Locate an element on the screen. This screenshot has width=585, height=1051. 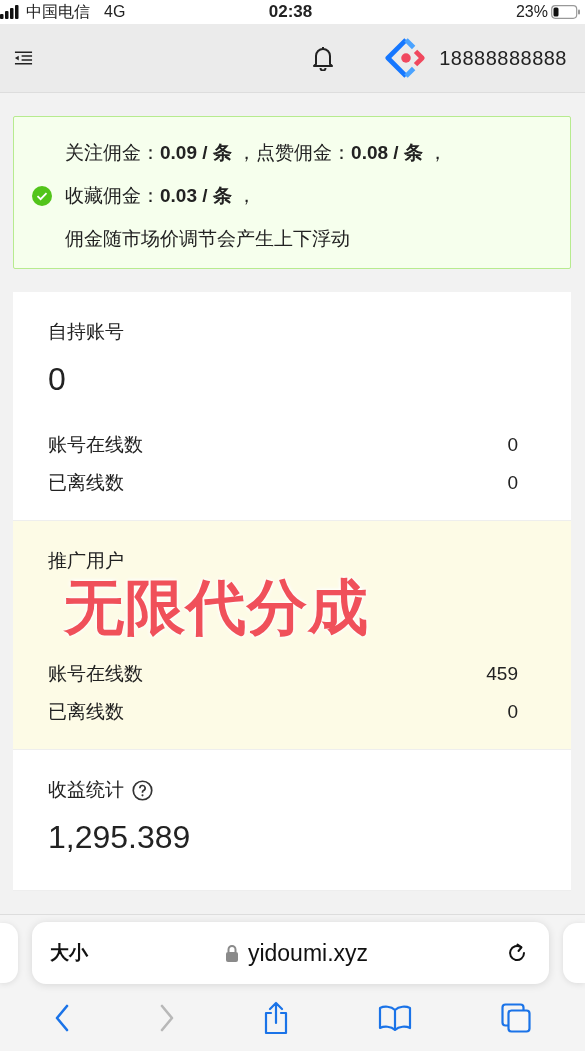
bell-icon is located at coordinates (323, 58).